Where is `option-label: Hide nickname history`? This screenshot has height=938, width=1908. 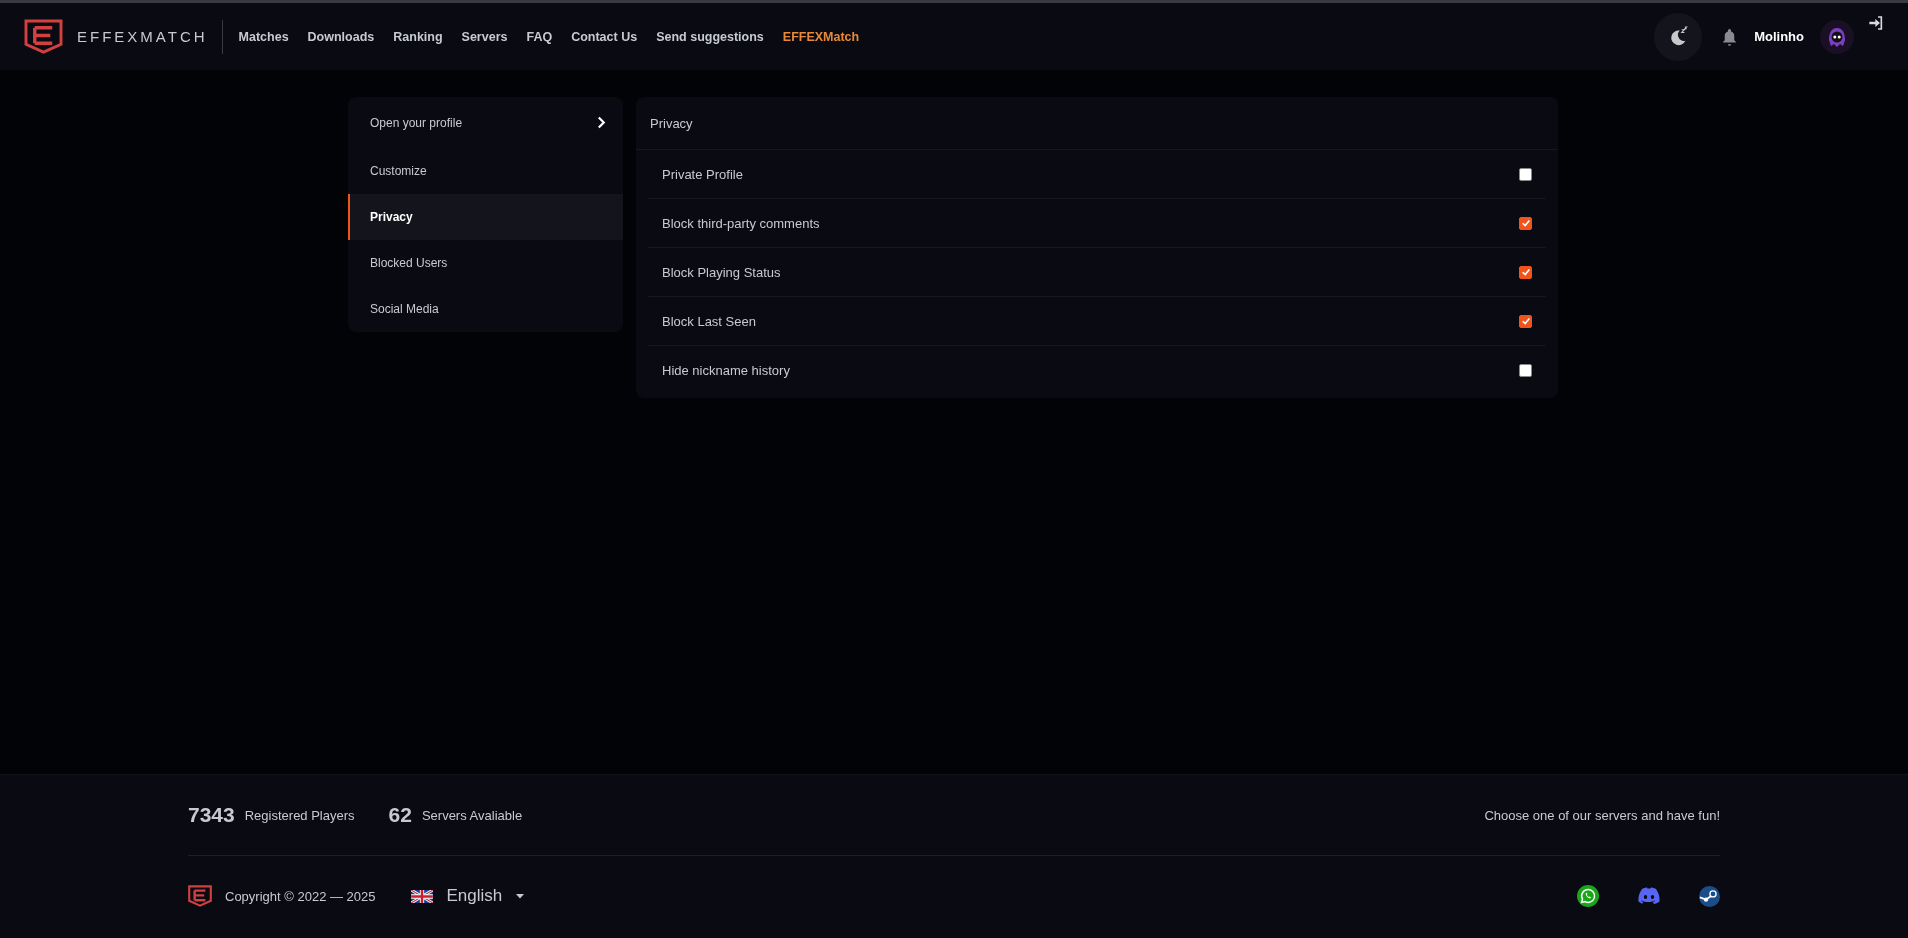
option-label: Hide nickname history is located at coordinates (726, 370).